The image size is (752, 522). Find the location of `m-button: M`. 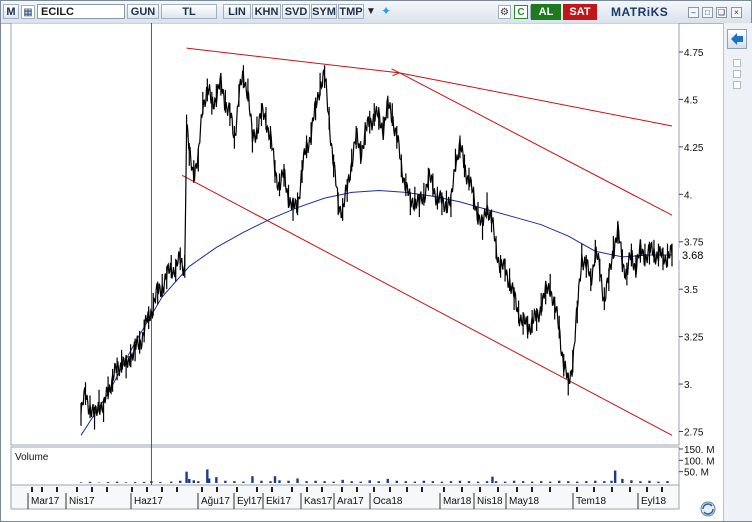

m-button: M is located at coordinates (11, 11).